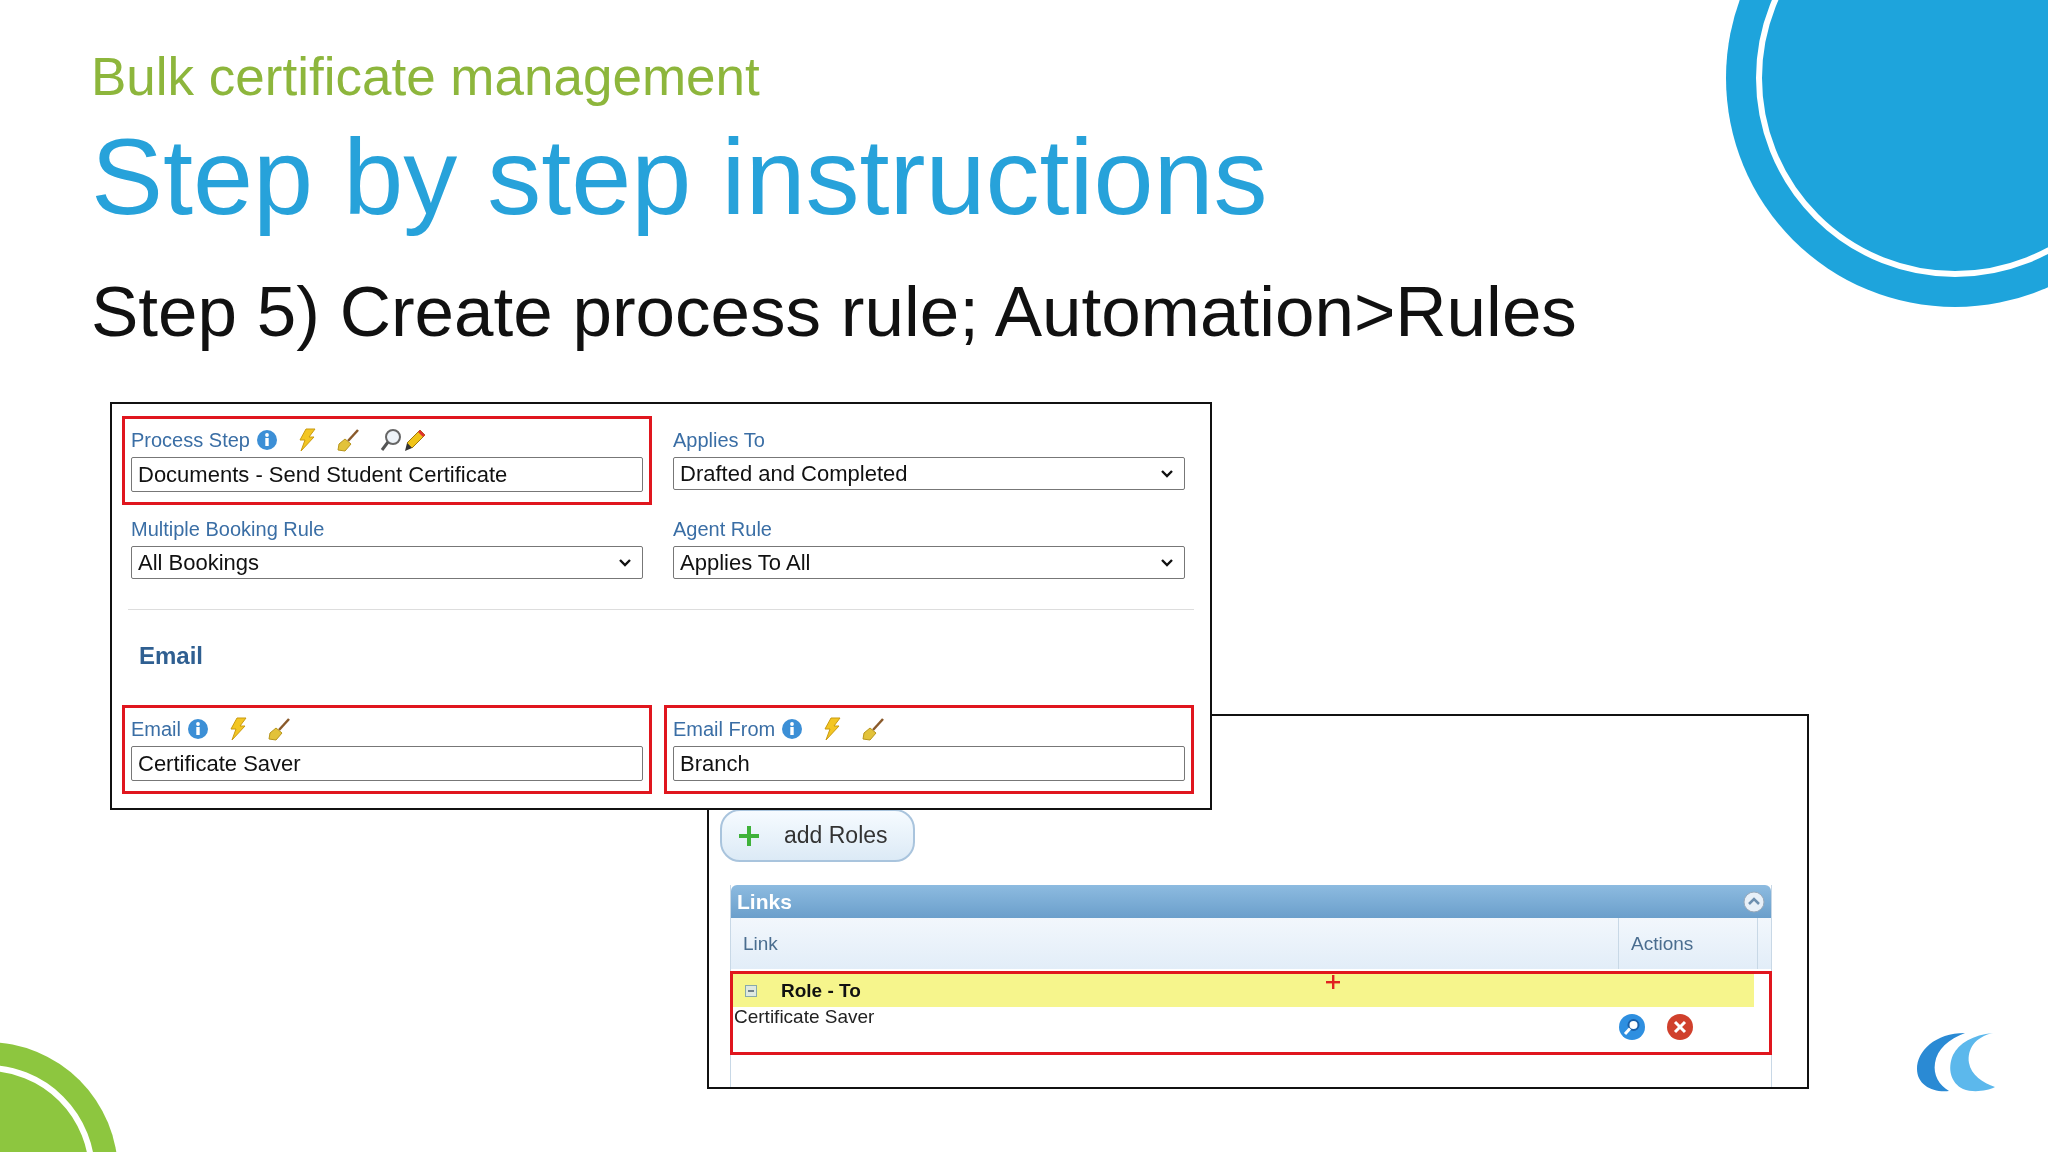 The width and height of the screenshot is (2048, 1152). What do you see at coordinates (1632, 1027) in the screenshot?
I see `view-icon` at bounding box center [1632, 1027].